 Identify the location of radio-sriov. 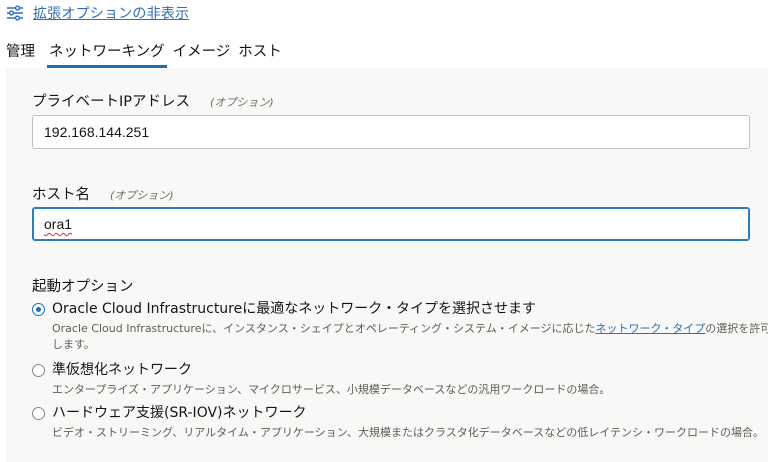
(38, 413).